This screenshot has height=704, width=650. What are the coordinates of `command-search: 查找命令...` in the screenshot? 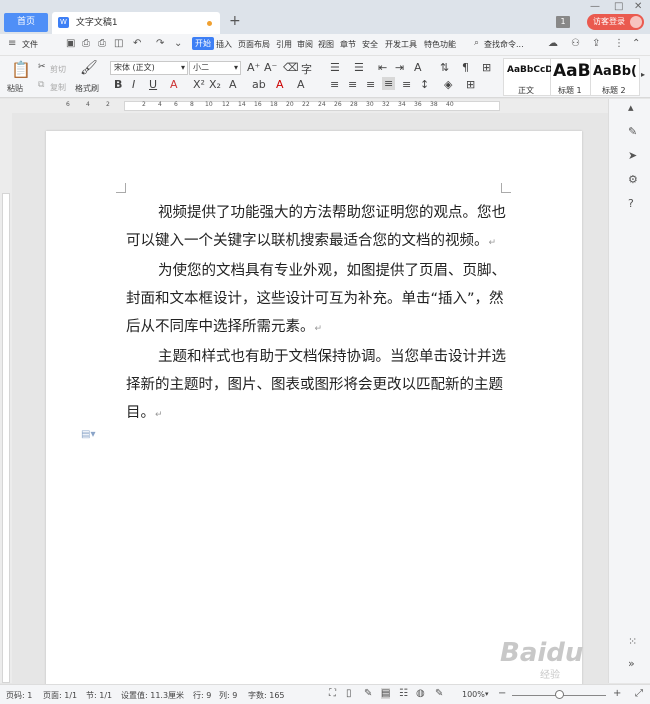 It's located at (504, 44).